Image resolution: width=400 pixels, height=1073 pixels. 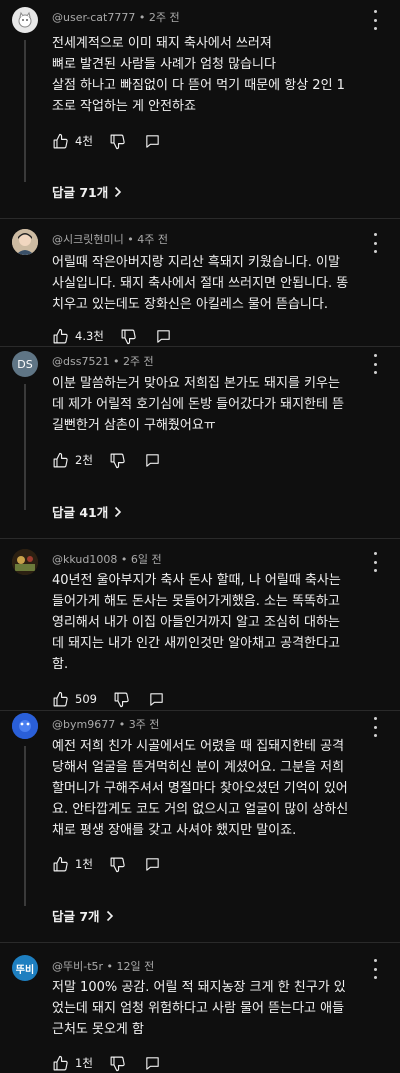 What do you see at coordinates (135, 966) in the screenshot?
I see `comment-time: 12일 전` at bounding box center [135, 966].